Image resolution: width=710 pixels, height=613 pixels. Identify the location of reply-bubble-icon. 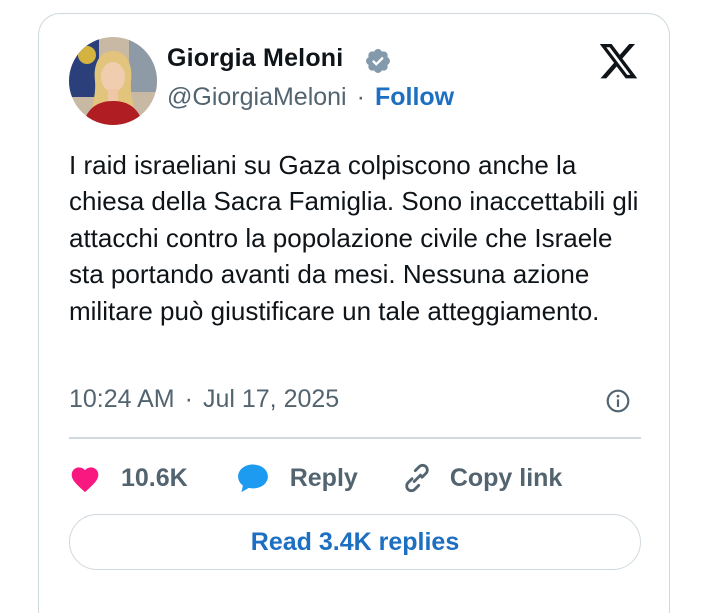
(252, 478).